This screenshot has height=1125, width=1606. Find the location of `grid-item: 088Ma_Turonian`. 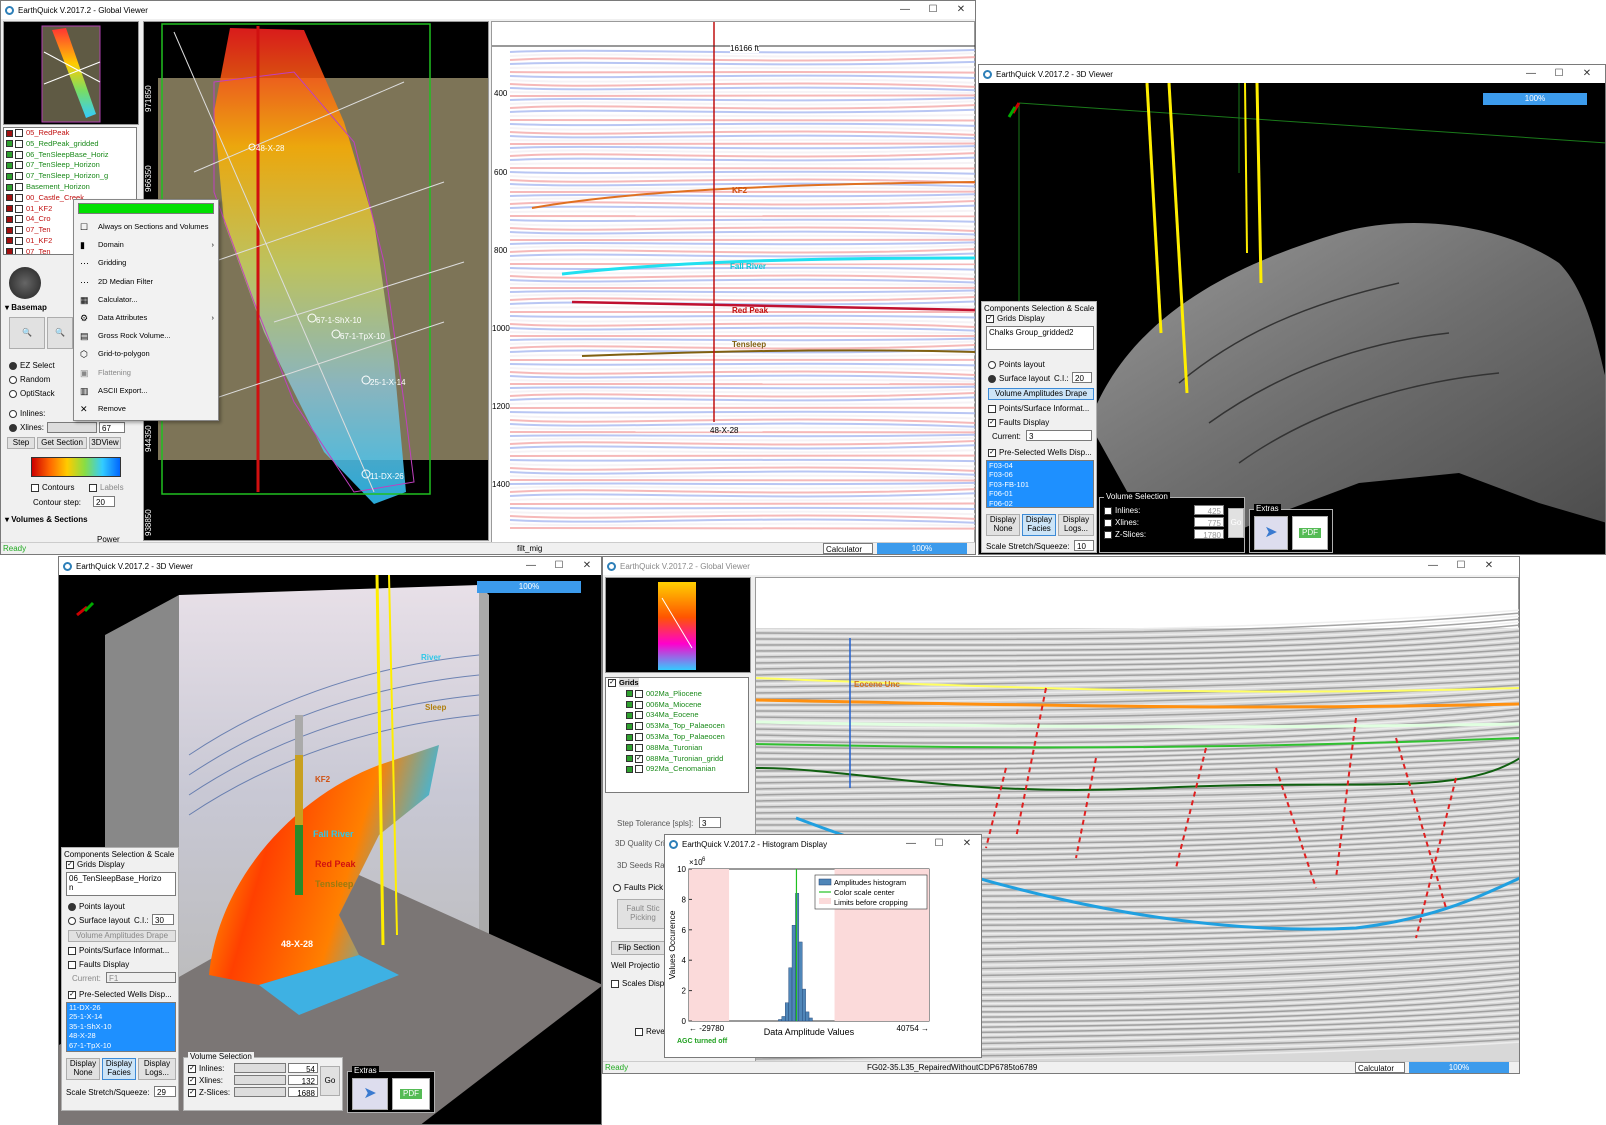

grid-item: 088Ma_Turonian is located at coordinates (677, 748).